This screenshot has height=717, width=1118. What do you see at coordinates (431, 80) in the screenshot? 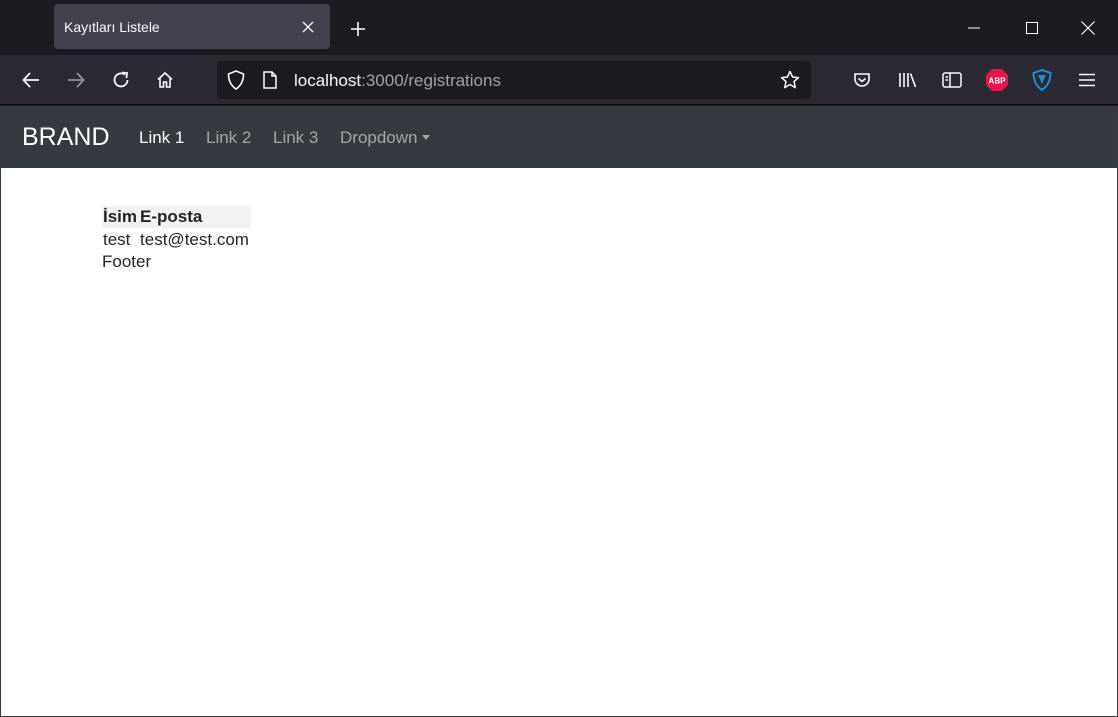
I see `url-path: :3000/registrations` at bounding box center [431, 80].